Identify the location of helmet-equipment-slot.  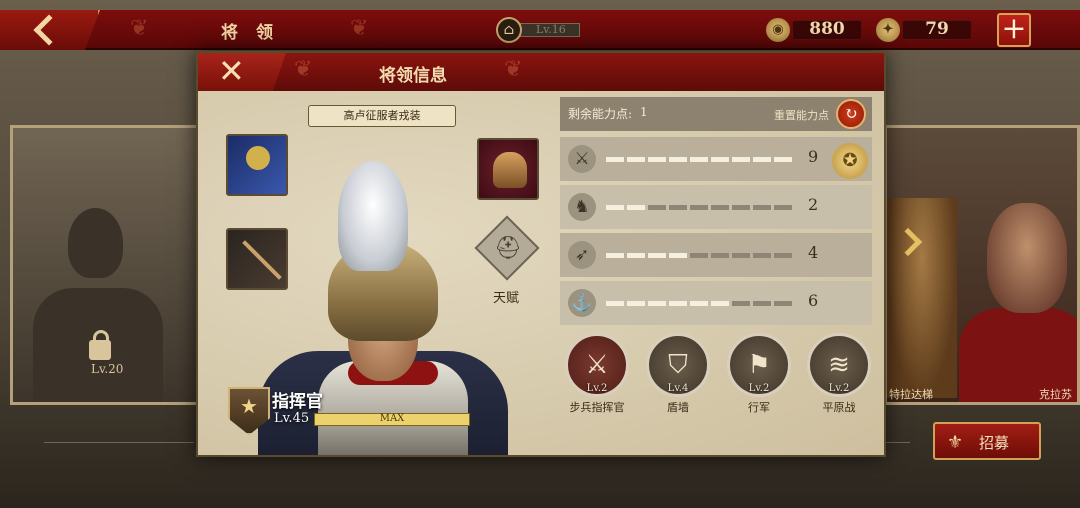
(508, 169).